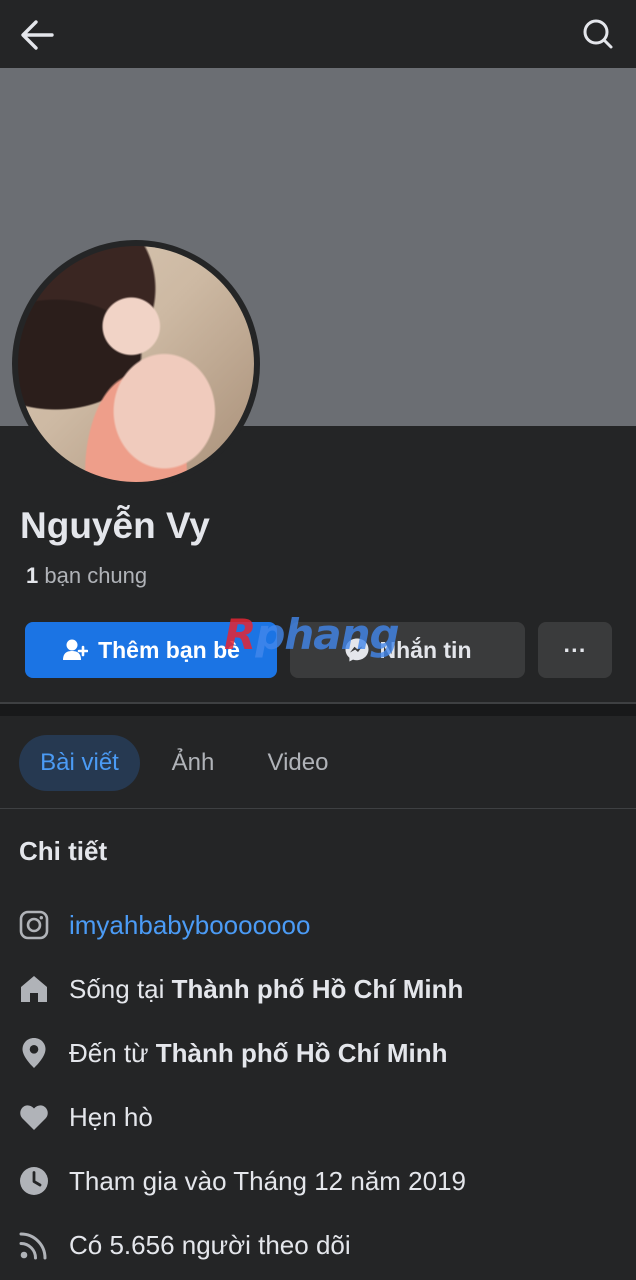 The height and width of the screenshot is (1280, 636). What do you see at coordinates (32, 575) in the screenshot?
I see `mutual-count: 1` at bounding box center [32, 575].